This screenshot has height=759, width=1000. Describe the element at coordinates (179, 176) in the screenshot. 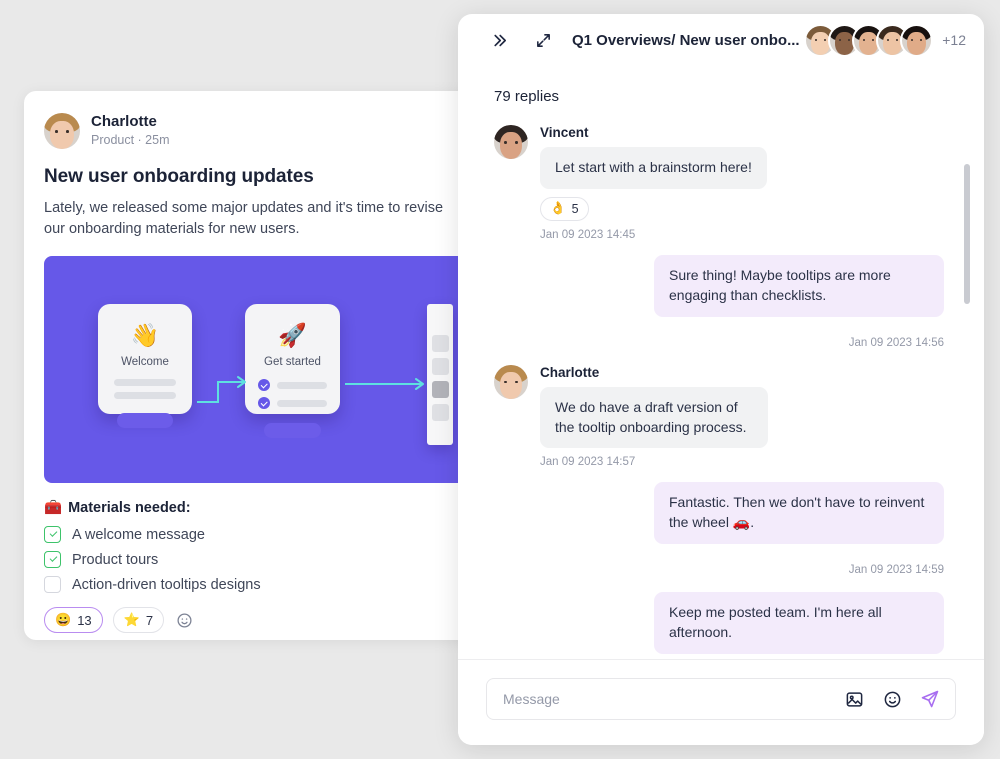

I see `post-title: New user onboarding updates` at that location.